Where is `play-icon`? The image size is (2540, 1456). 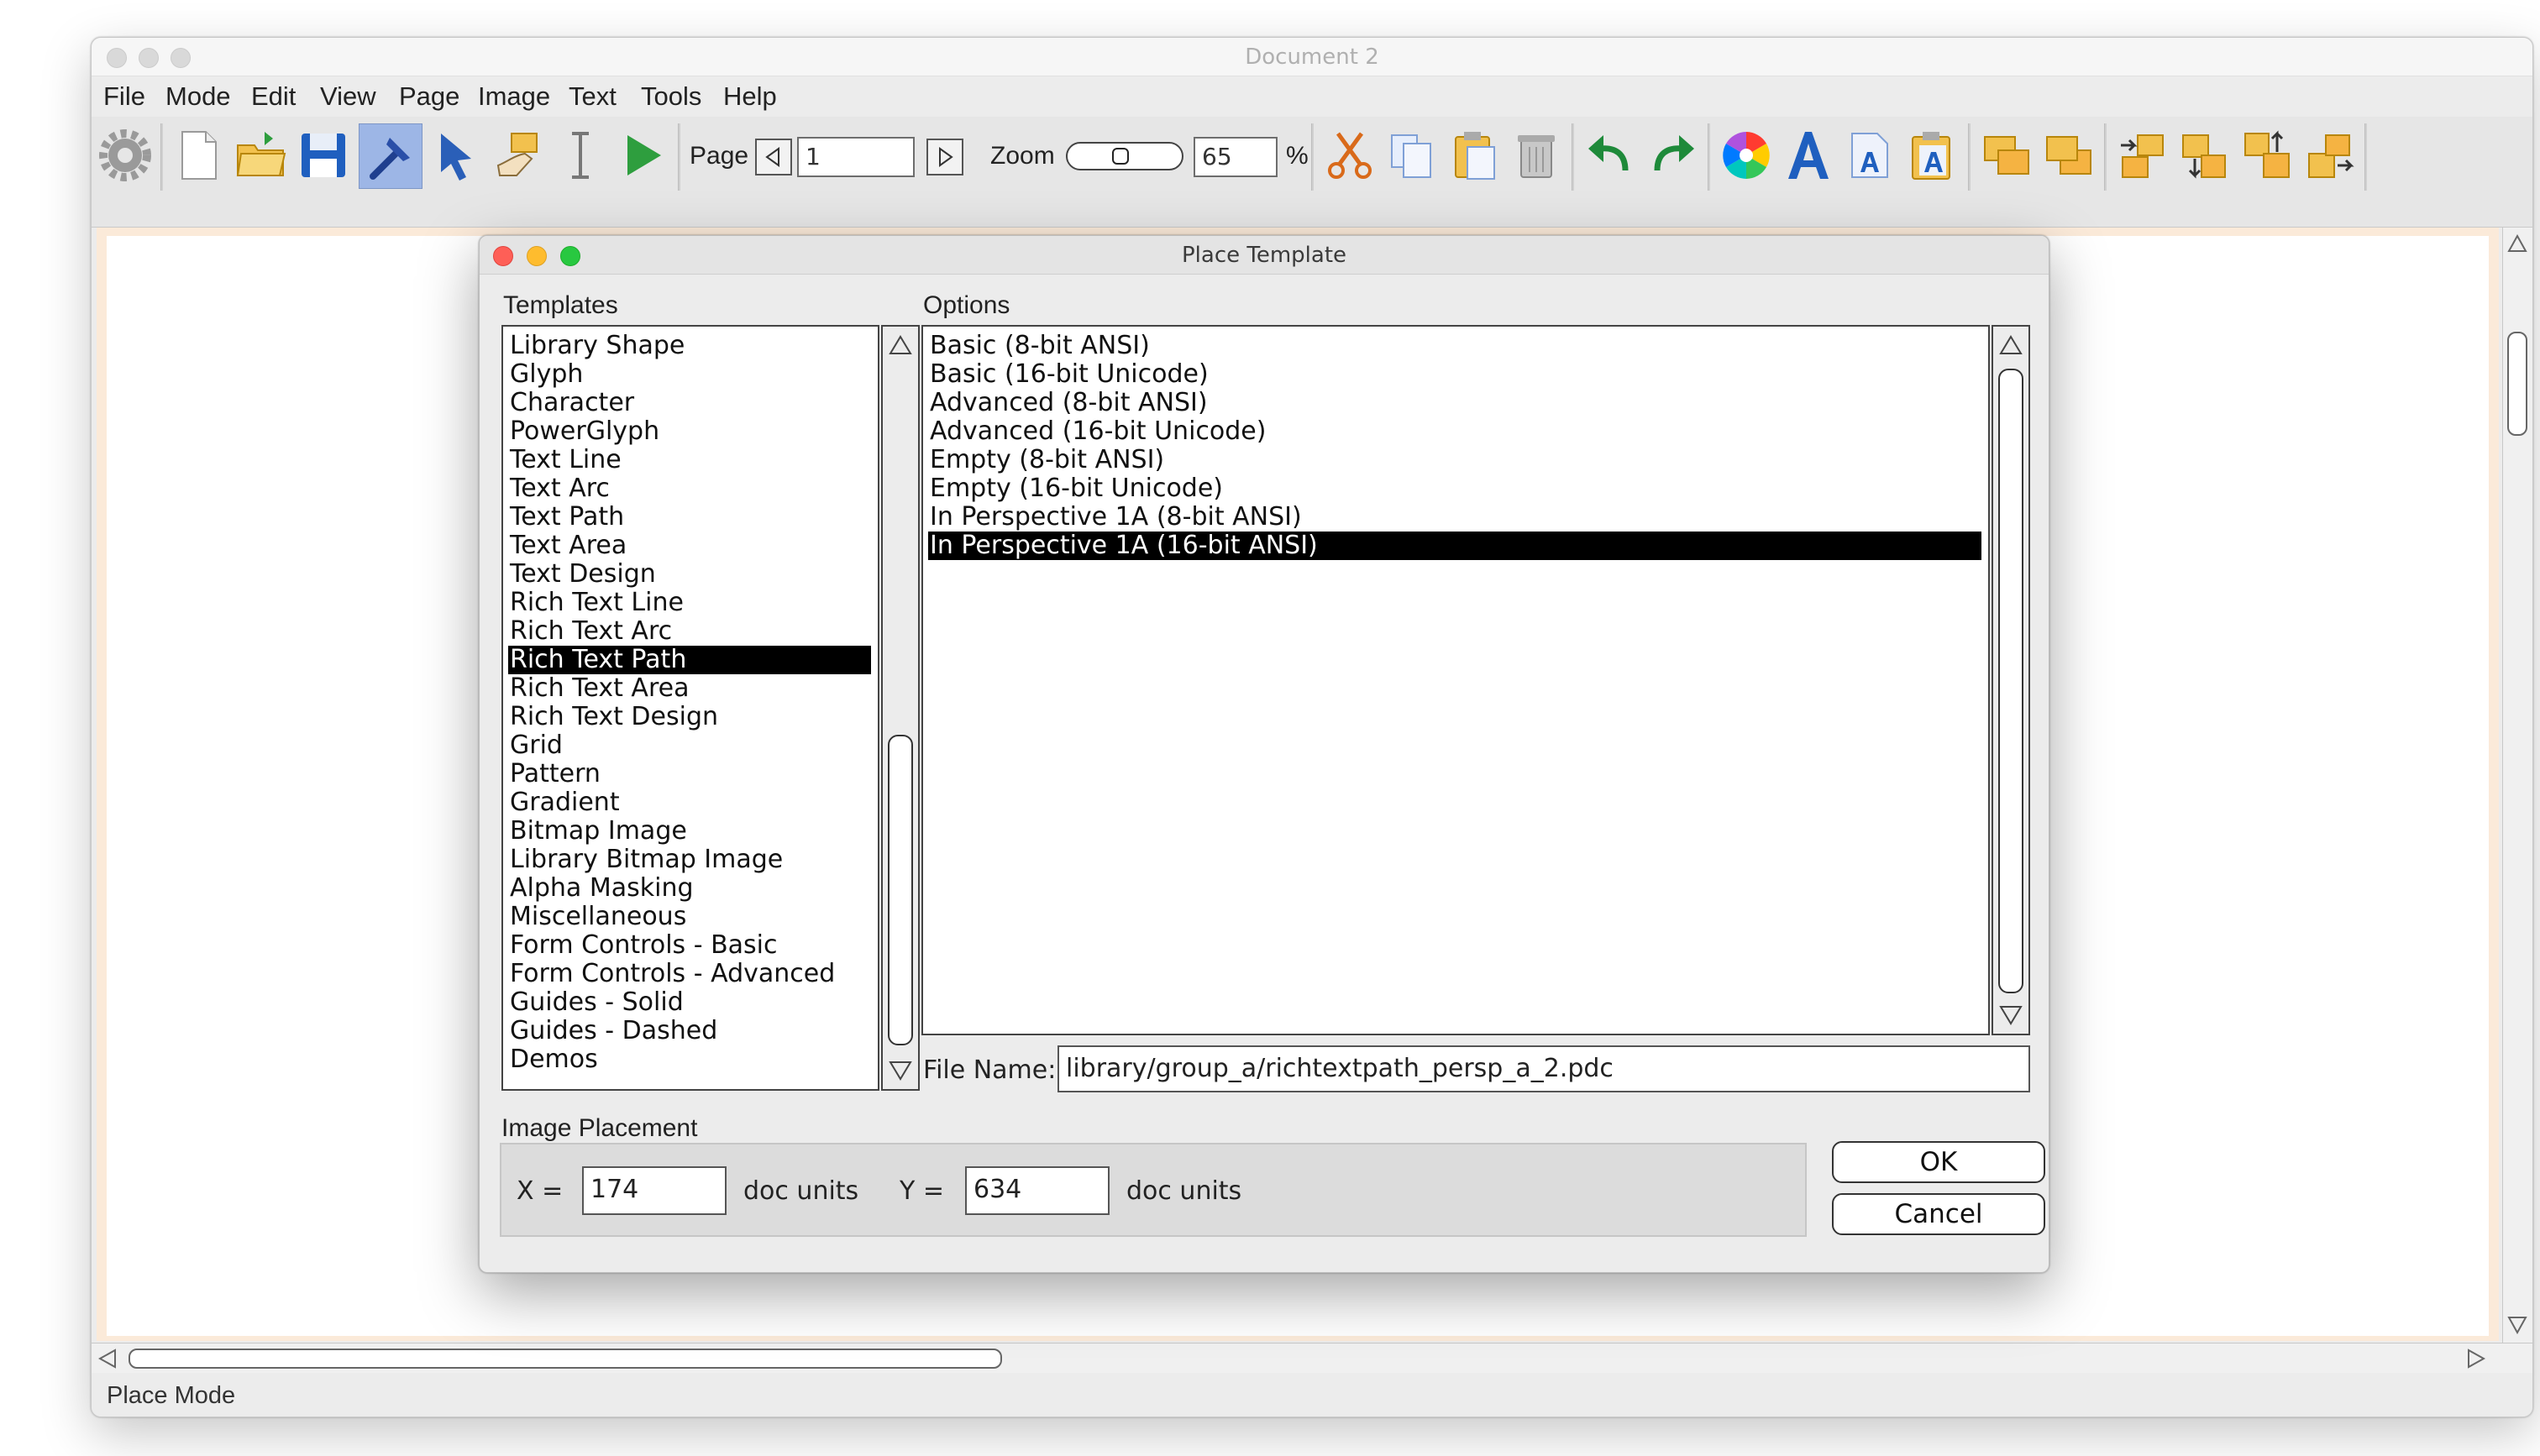 play-icon is located at coordinates (642, 156).